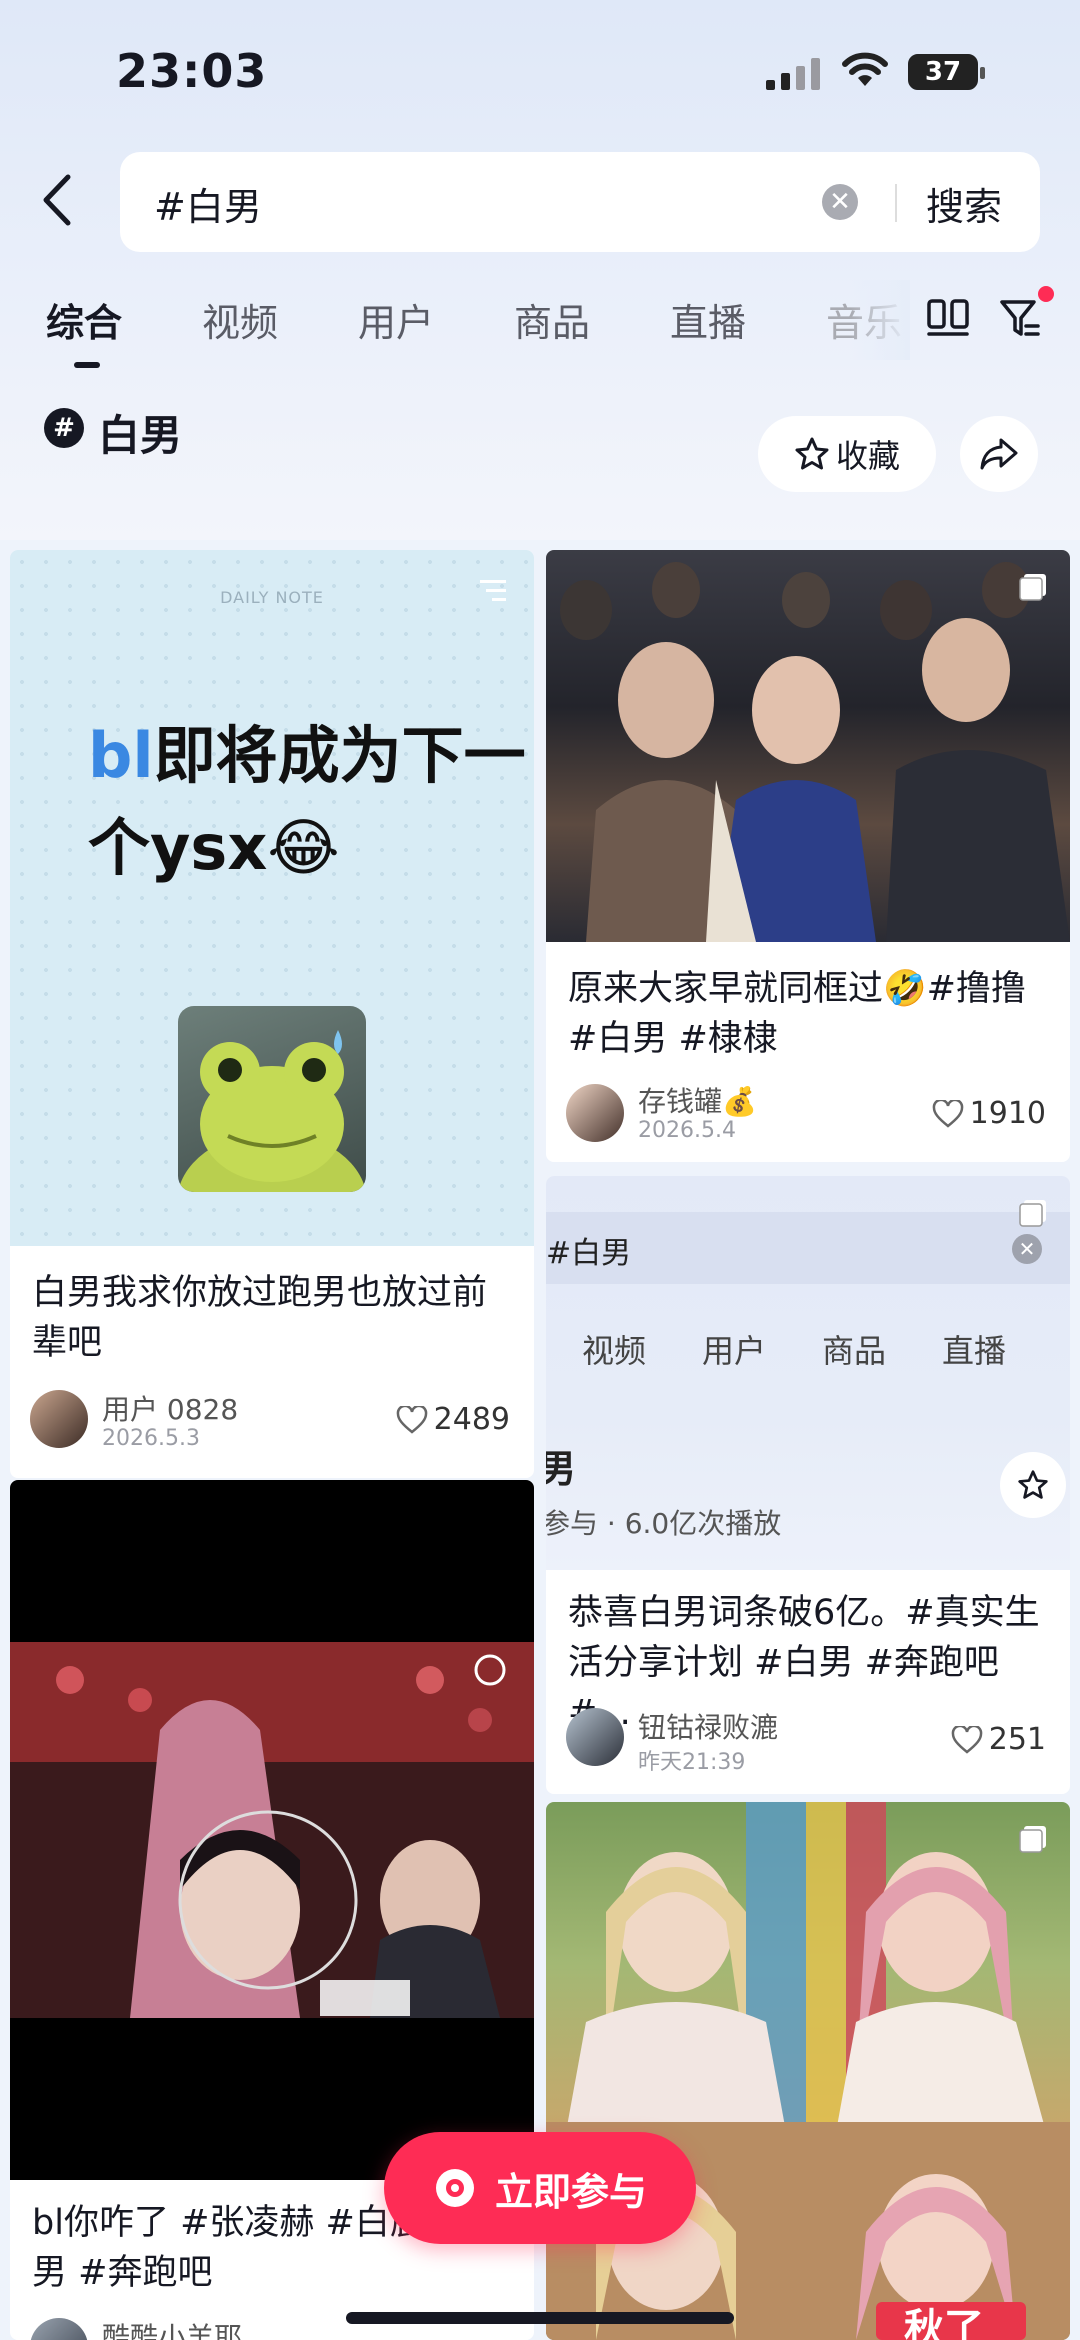 The image size is (1080, 2340). I want to click on like-count-value: 1910, so click(1007, 1113).